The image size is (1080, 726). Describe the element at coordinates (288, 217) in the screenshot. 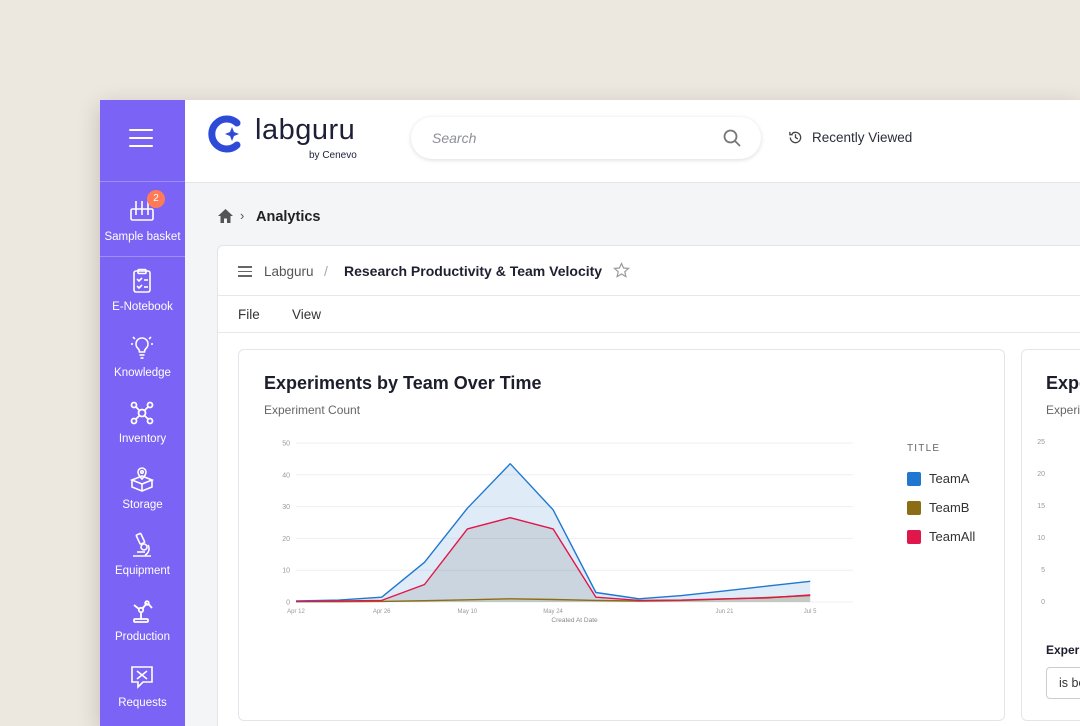

I see `breadcrumb-current-page: Analytics` at that location.